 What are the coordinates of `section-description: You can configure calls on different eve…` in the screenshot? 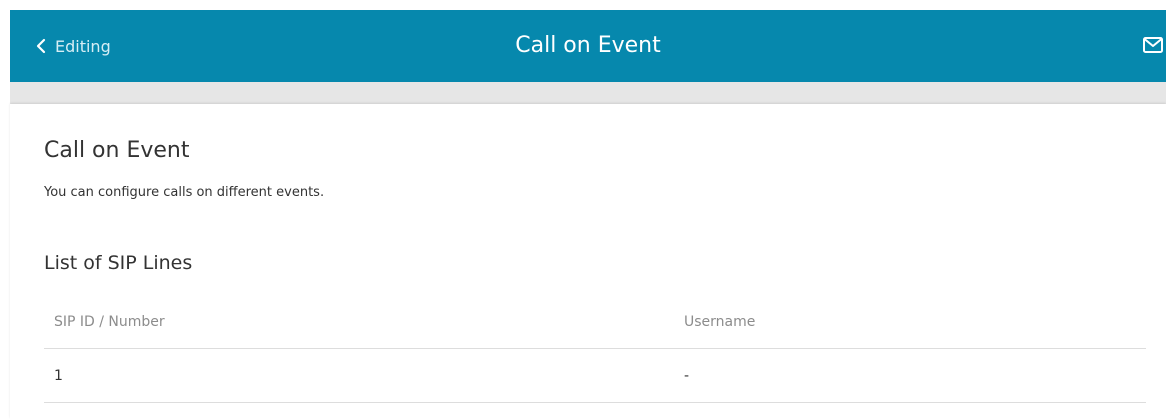 It's located at (184, 192).